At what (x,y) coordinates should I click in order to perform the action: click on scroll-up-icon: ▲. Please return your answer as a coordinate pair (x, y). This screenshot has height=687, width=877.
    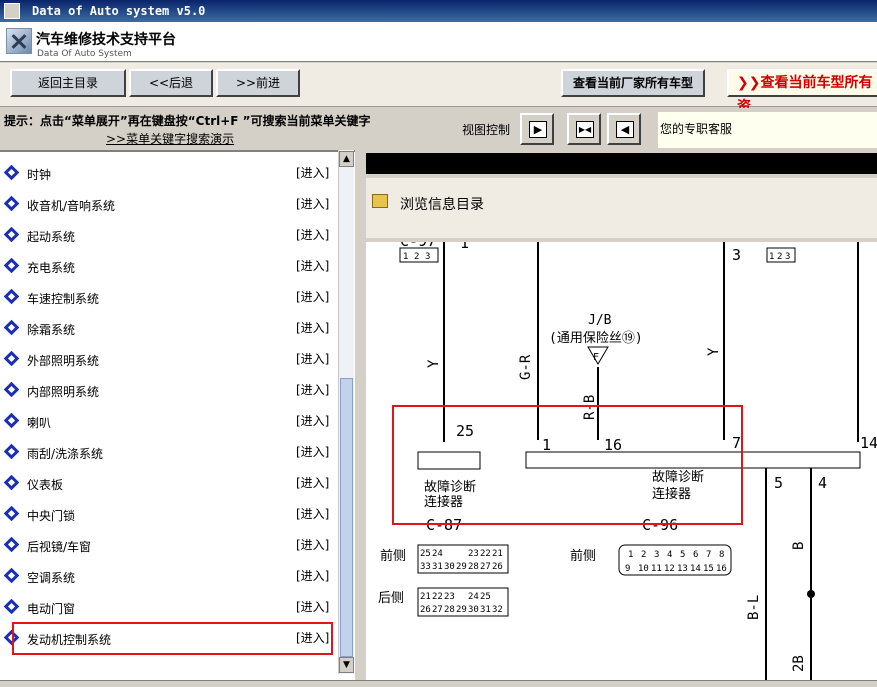
    Looking at the image, I should click on (346, 159).